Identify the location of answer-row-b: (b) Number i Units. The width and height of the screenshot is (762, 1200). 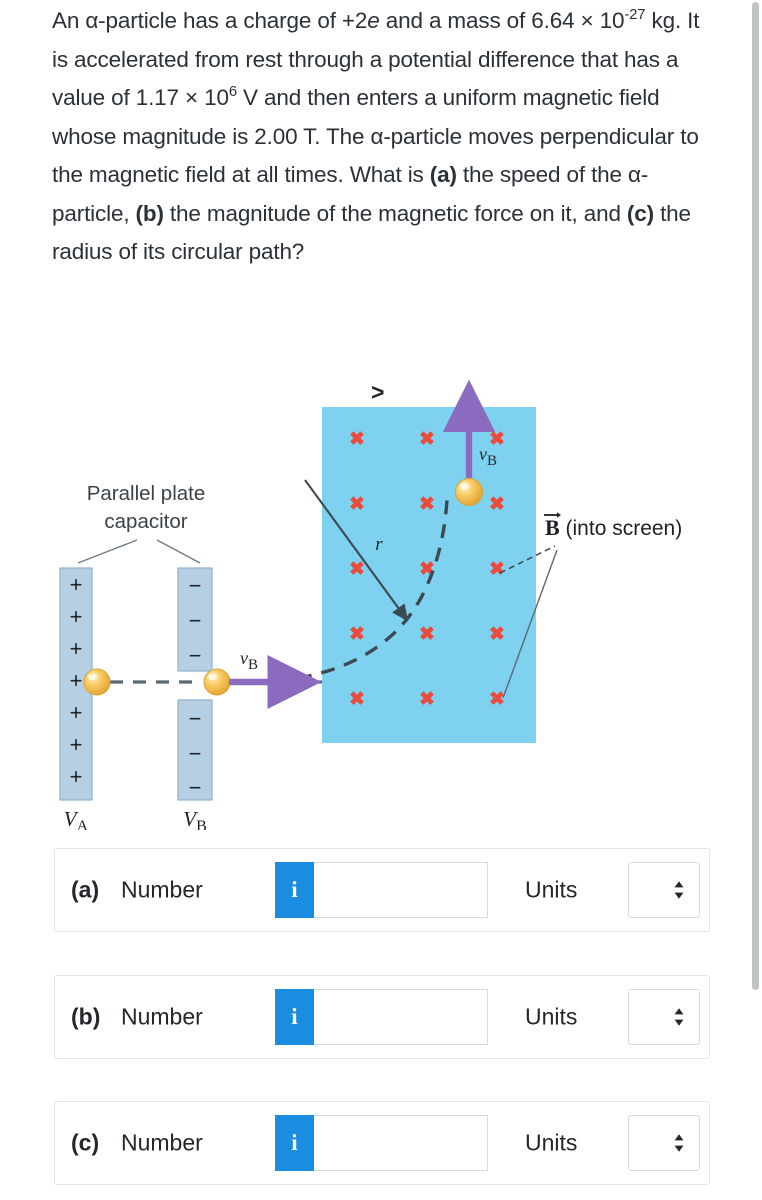
(382, 1017).